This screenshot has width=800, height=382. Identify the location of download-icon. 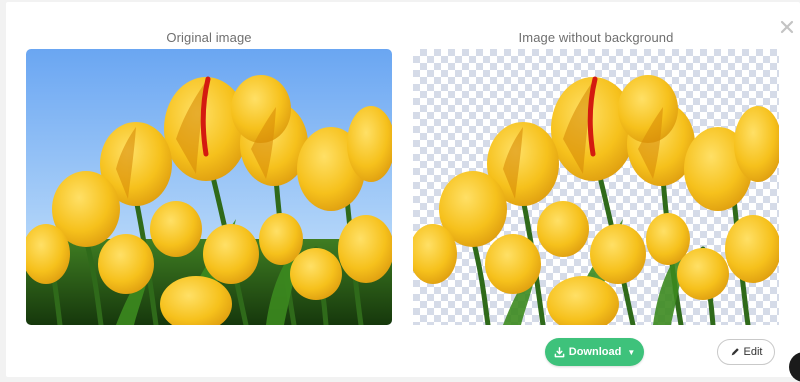
(559, 351).